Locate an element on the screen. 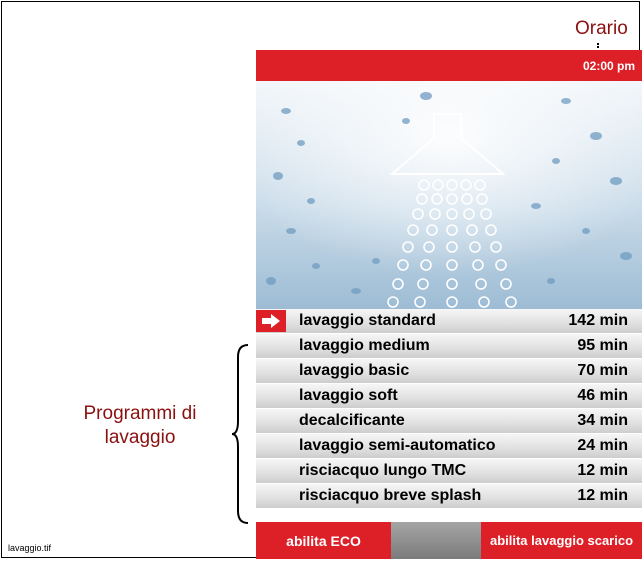 The image size is (643, 561). program-row-basic: lavaggio basic 70 min is located at coordinates (449, 371).